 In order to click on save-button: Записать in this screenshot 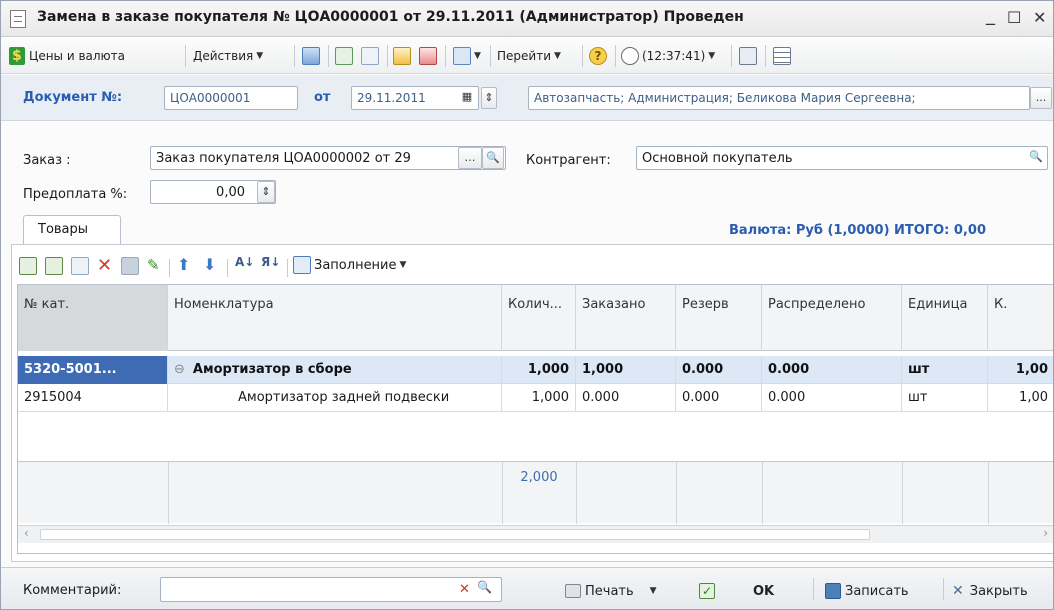, I will do `click(867, 591)`.